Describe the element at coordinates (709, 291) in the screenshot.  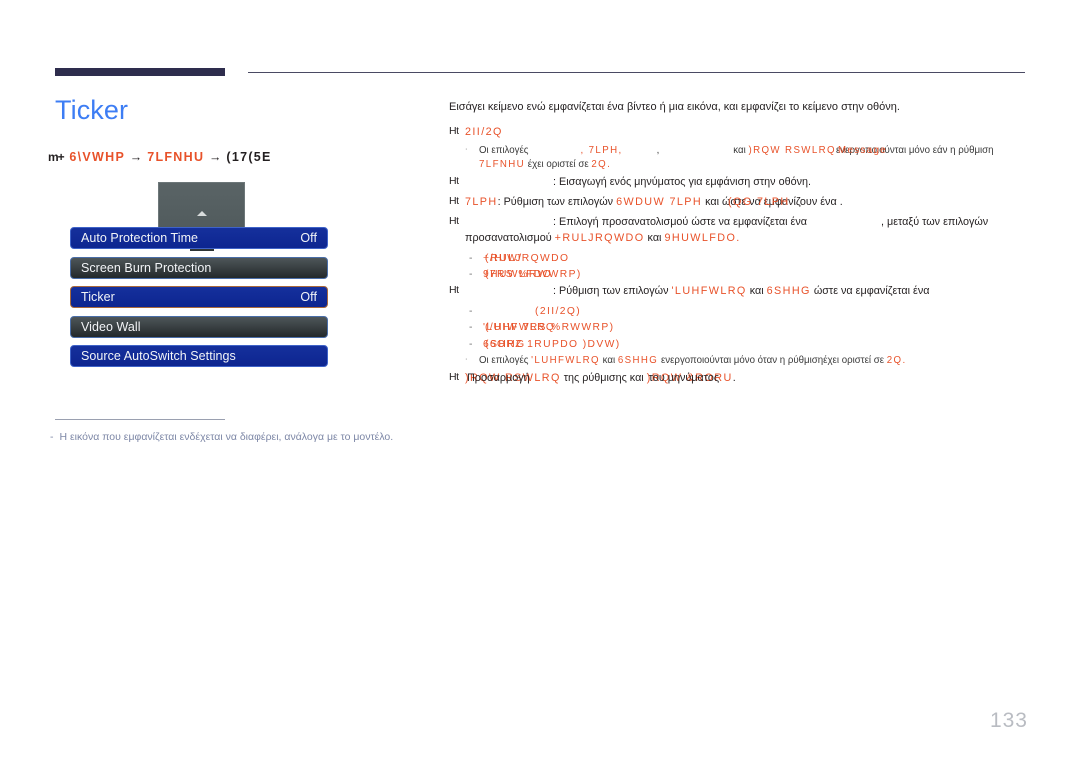
I see `spec-red-direction: 'LUHFWLRQ` at that location.